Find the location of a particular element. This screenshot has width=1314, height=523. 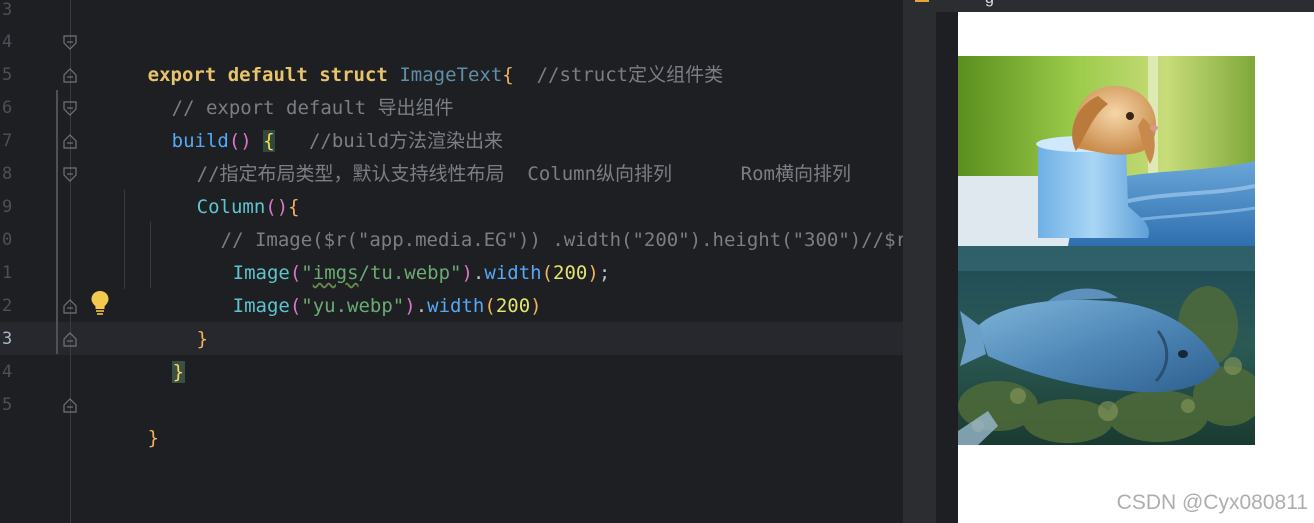

line-number: 0 is located at coordinates (7, 240).